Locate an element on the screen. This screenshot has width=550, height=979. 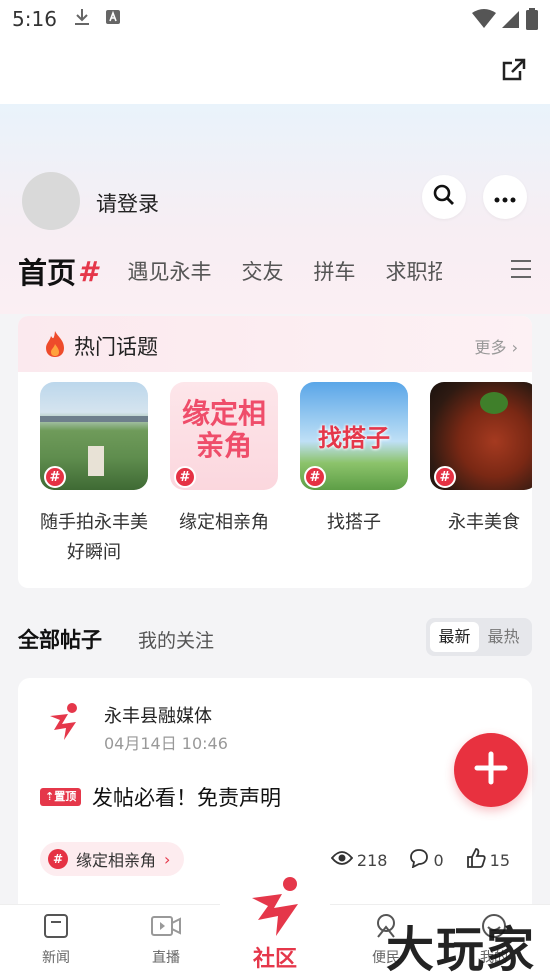
wifi-icon is located at coordinates (484, 21).